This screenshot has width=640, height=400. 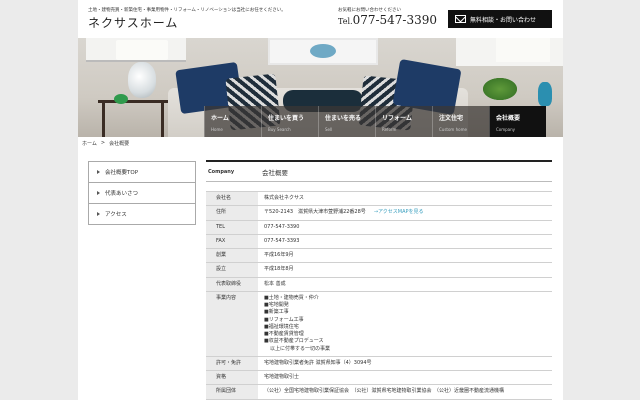 What do you see at coordinates (399, 212) in the screenshot?
I see `access-map-link: →アクセスMAPを見る` at bounding box center [399, 212].